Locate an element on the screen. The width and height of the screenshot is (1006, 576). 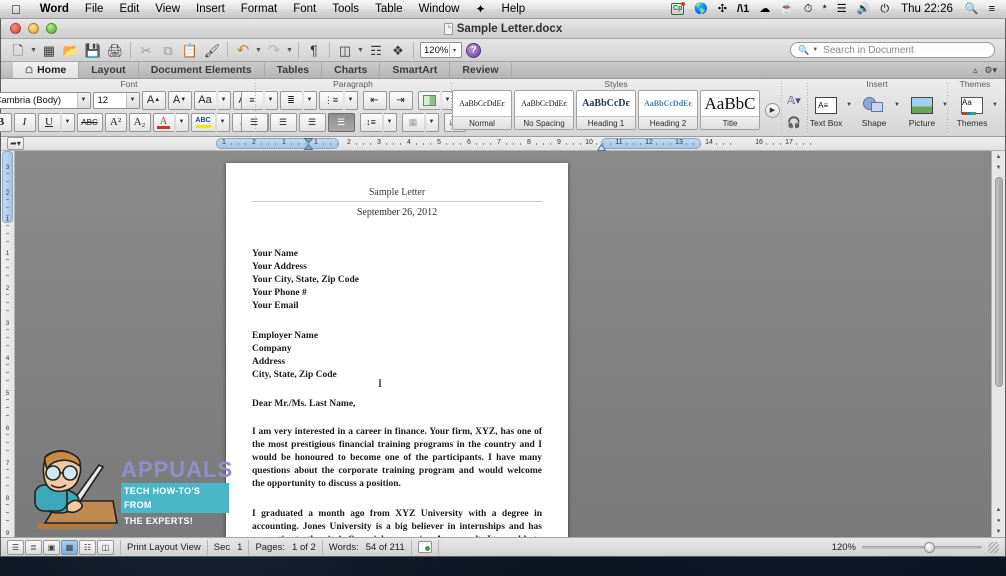
tab-stop-selector: ➦▾ is located at coordinates (15, 143).